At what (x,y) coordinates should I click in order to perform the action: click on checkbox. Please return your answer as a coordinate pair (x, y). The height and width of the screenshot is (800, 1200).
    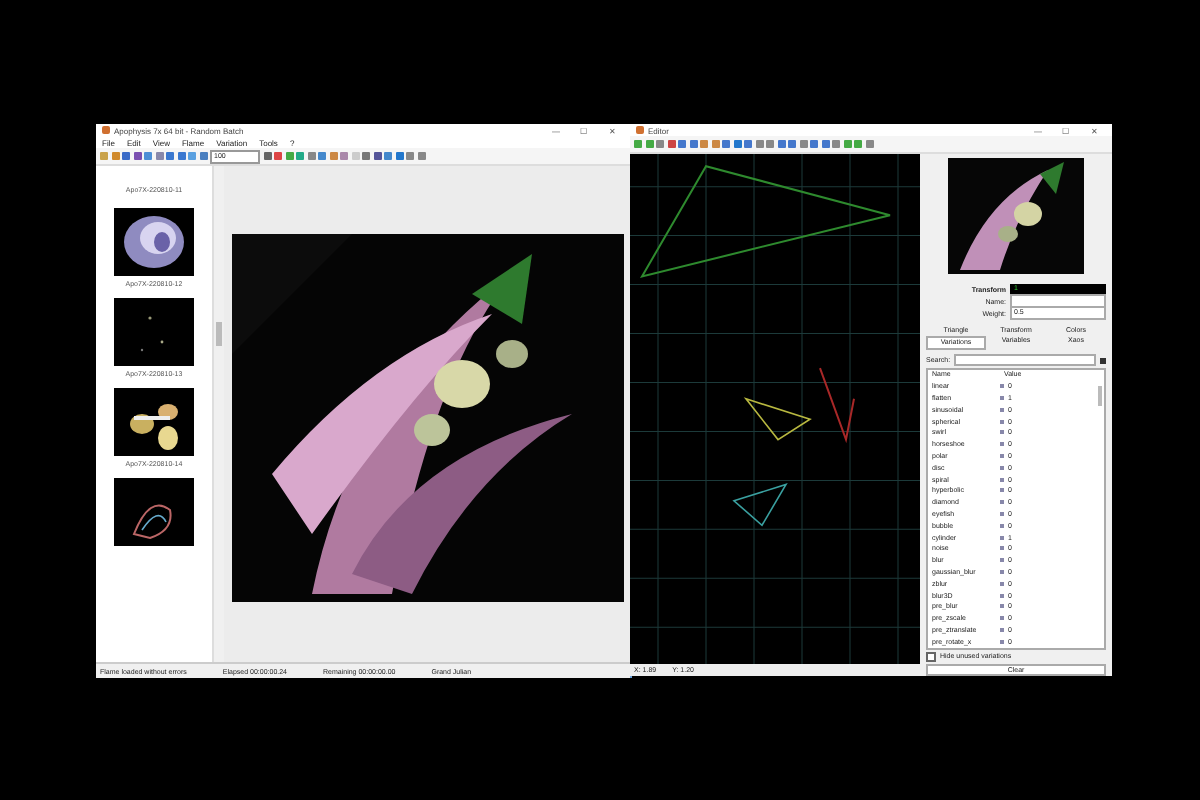
    Looking at the image, I should click on (931, 656).